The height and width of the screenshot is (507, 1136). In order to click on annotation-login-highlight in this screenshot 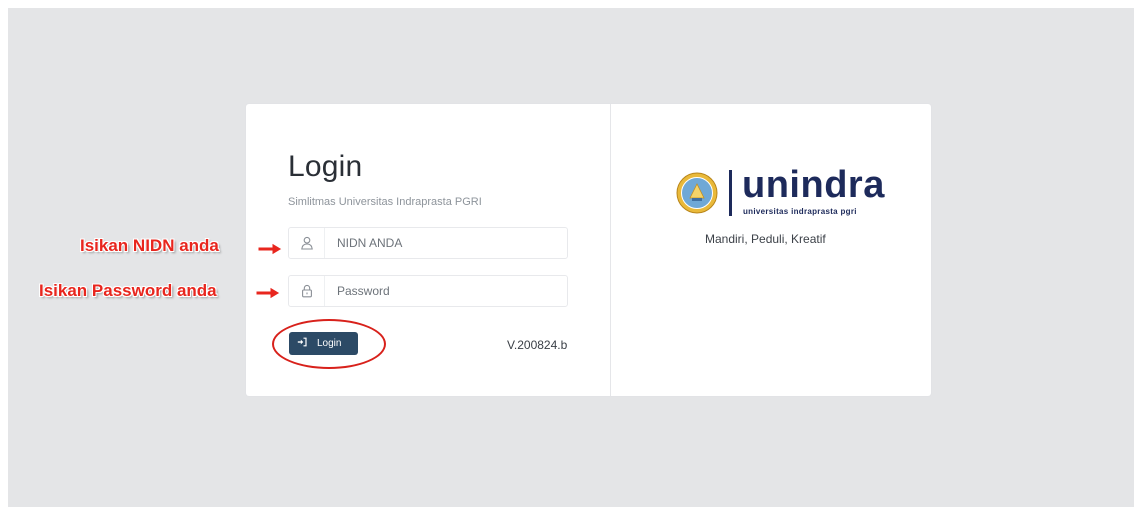, I will do `click(329, 344)`.